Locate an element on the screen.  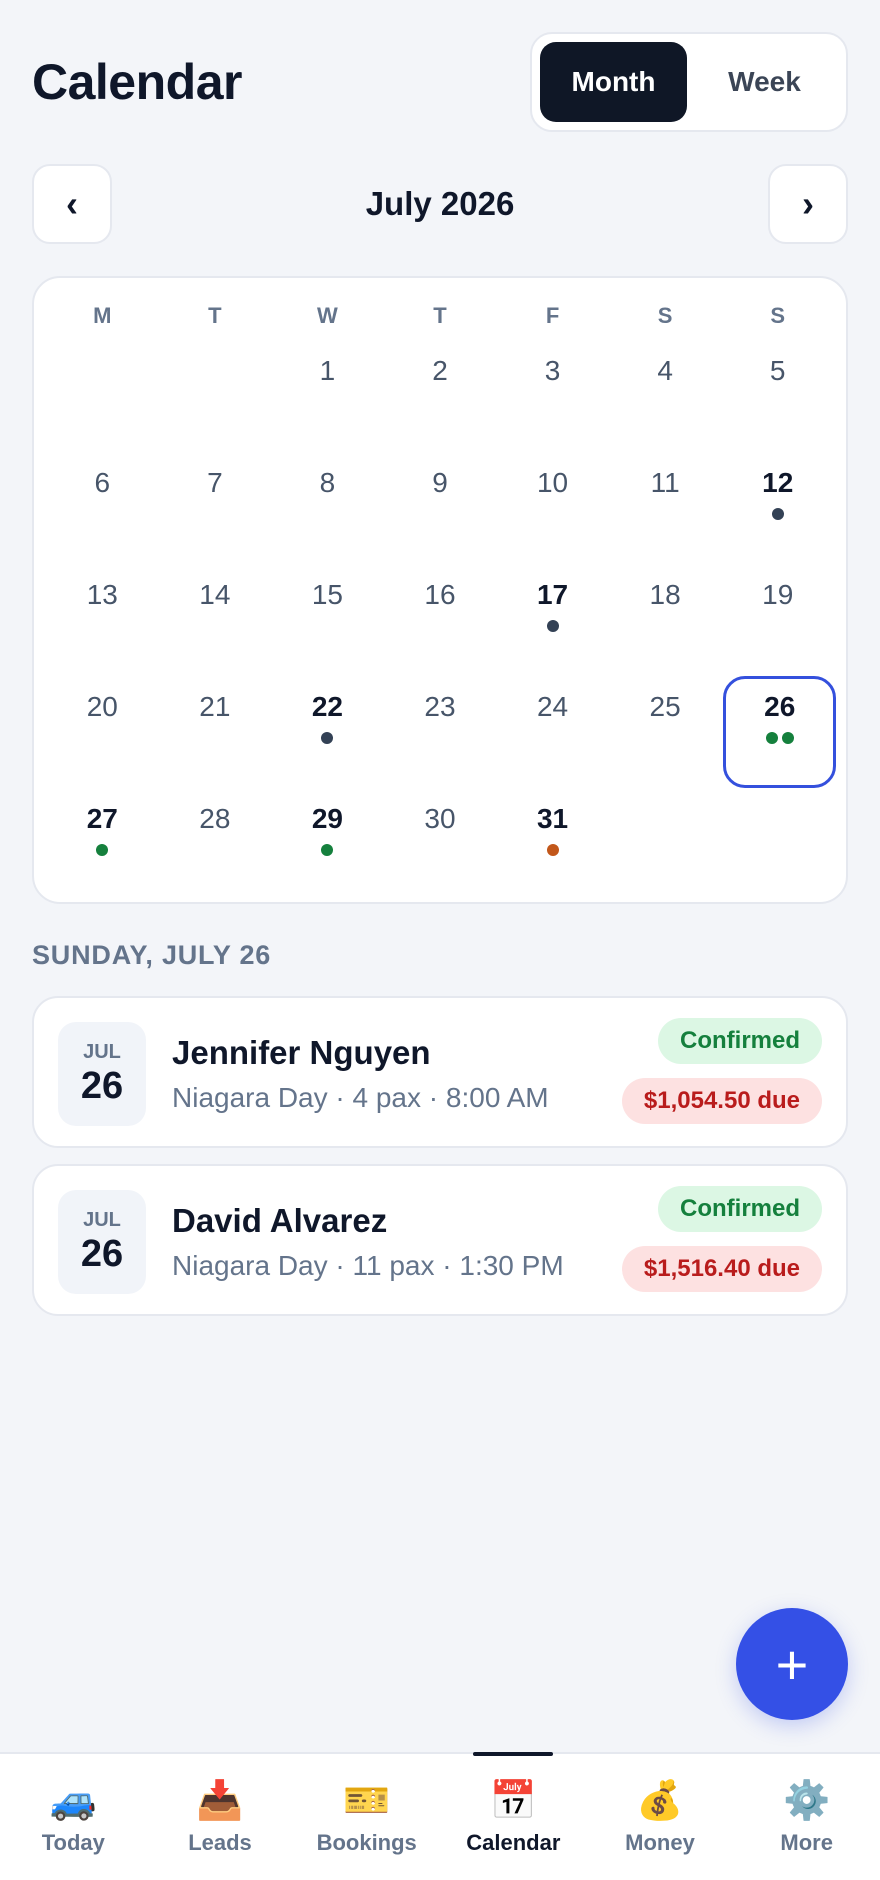
day-number: 2 is located at coordinates (440, 370).